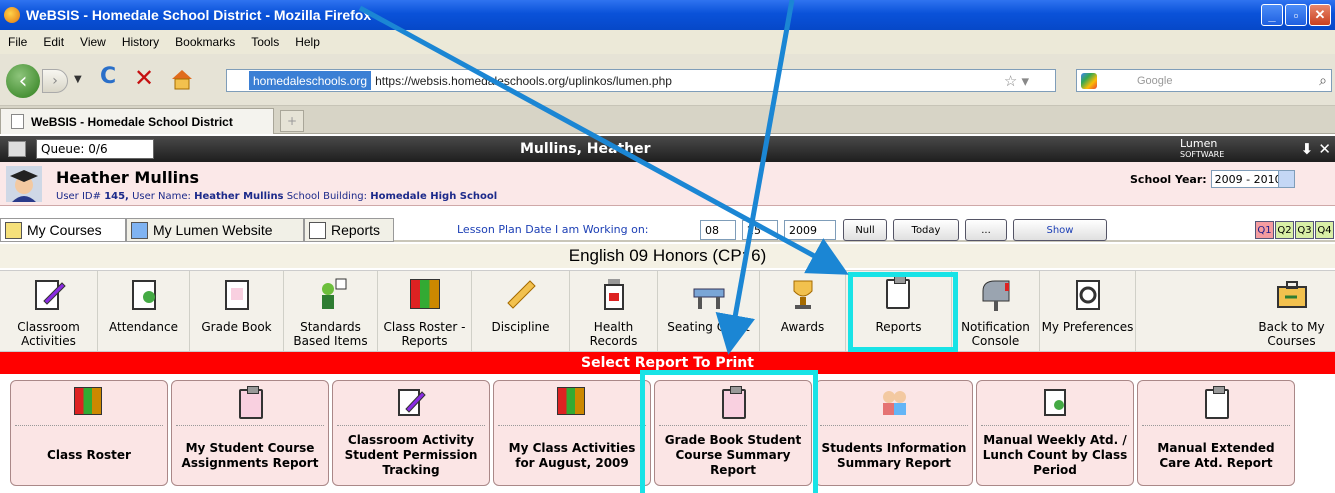 The height and width of the screenshot is (493, 1335). What do you see at coordinates (89, 433) in the screenshot?
I see `report-class-roster: Class Roster` at bounding box center [89, 433].